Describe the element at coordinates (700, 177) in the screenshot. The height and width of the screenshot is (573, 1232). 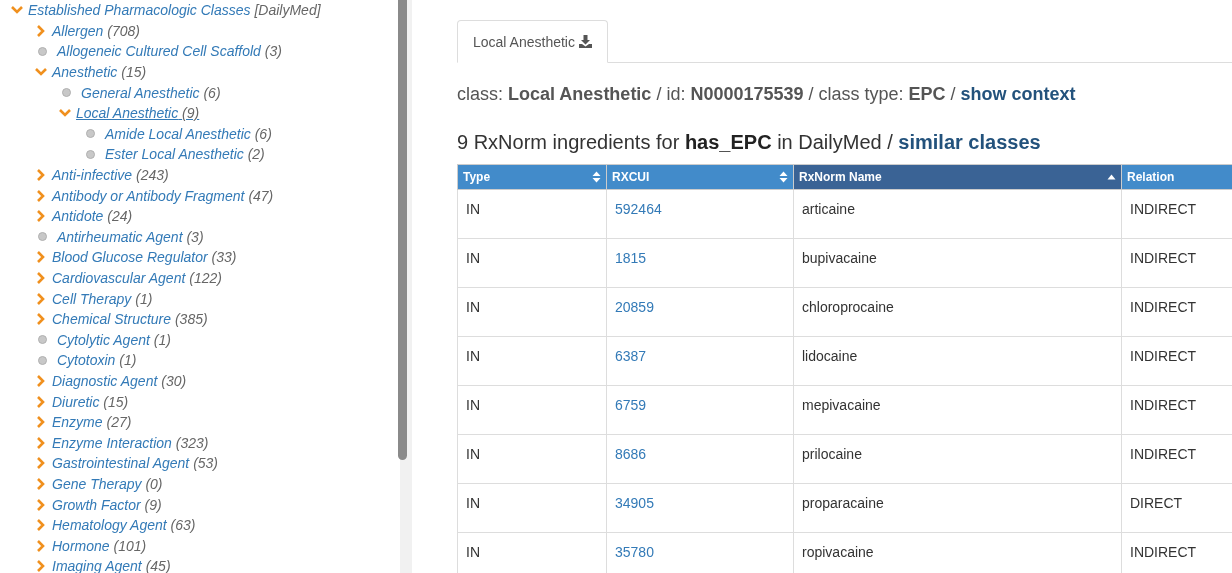
I see `column-header: RXCUI` at that location.